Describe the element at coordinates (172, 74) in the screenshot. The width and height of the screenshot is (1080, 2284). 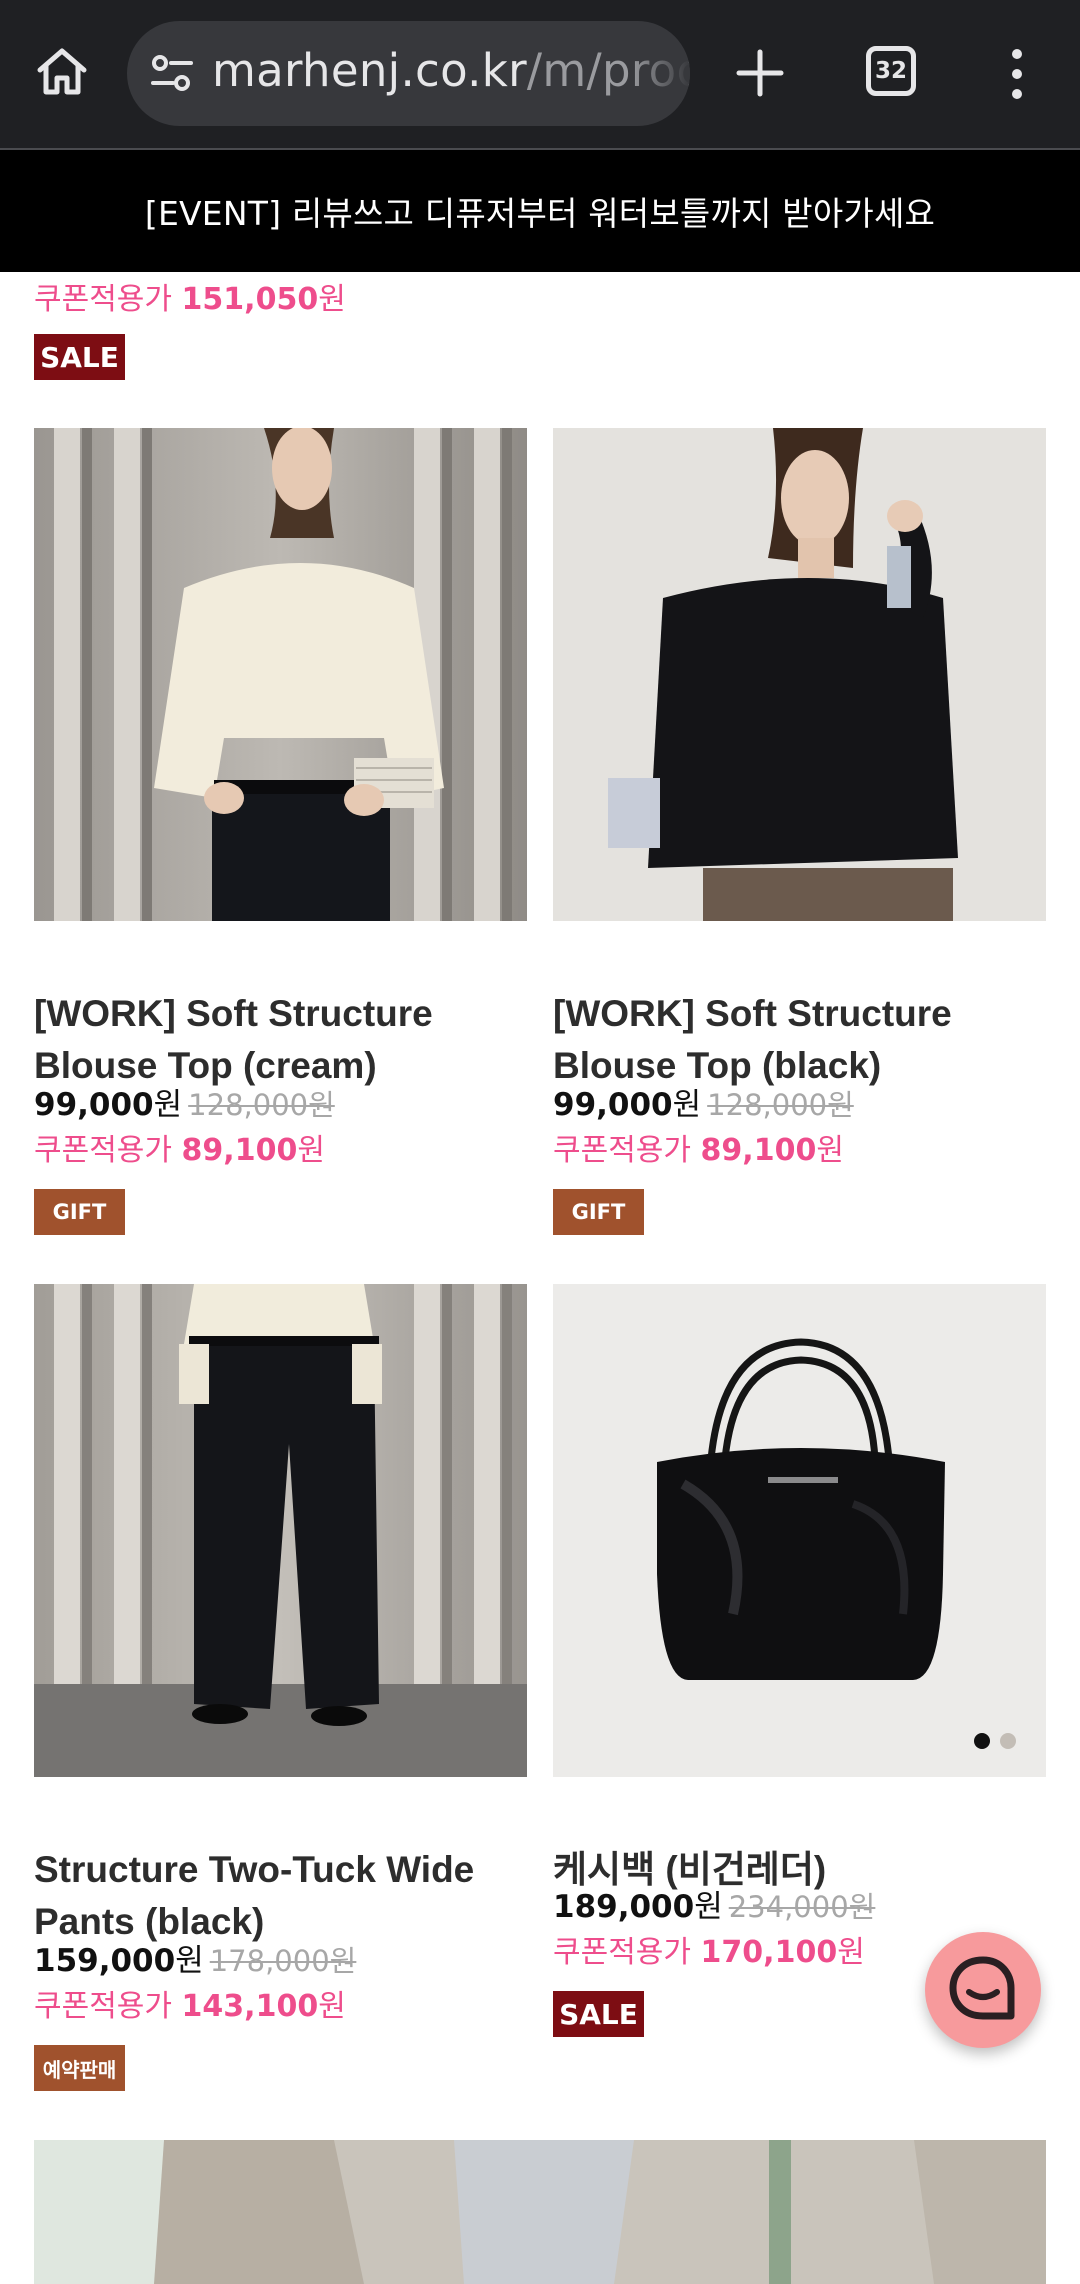
I see `tune-icon` at that location.